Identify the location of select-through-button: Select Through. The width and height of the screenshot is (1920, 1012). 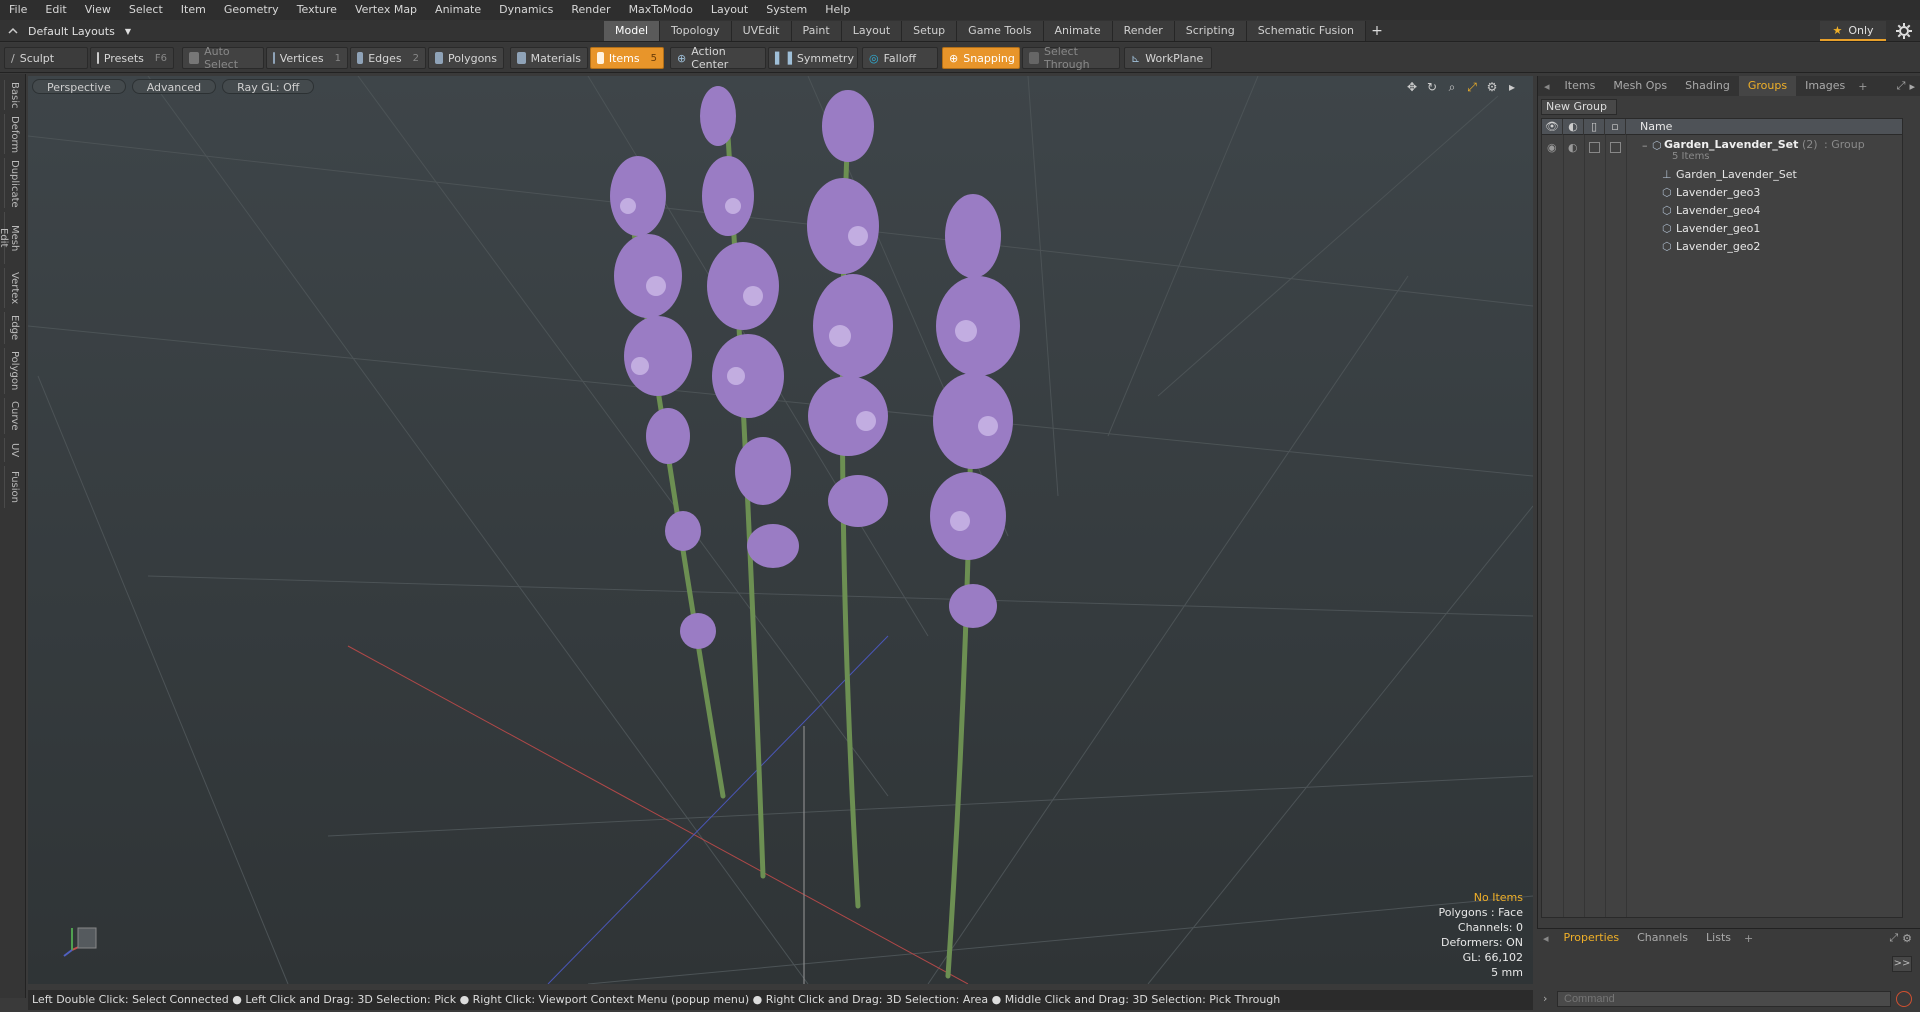
(1071, 58).